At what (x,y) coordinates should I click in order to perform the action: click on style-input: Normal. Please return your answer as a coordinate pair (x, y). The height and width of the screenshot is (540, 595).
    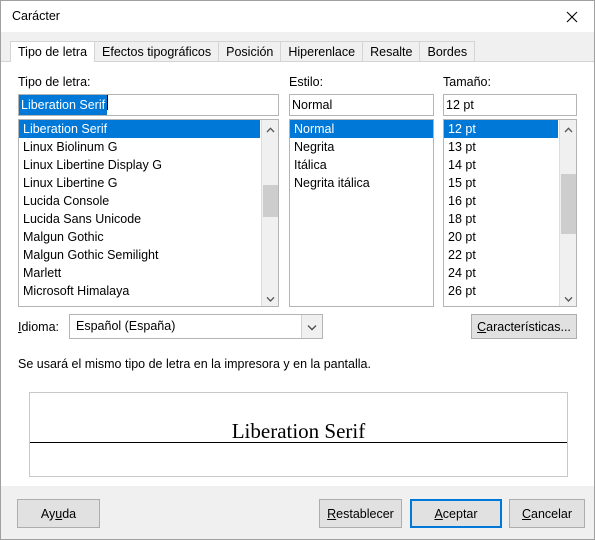
    Looking at the image, I should click on (361, 105).